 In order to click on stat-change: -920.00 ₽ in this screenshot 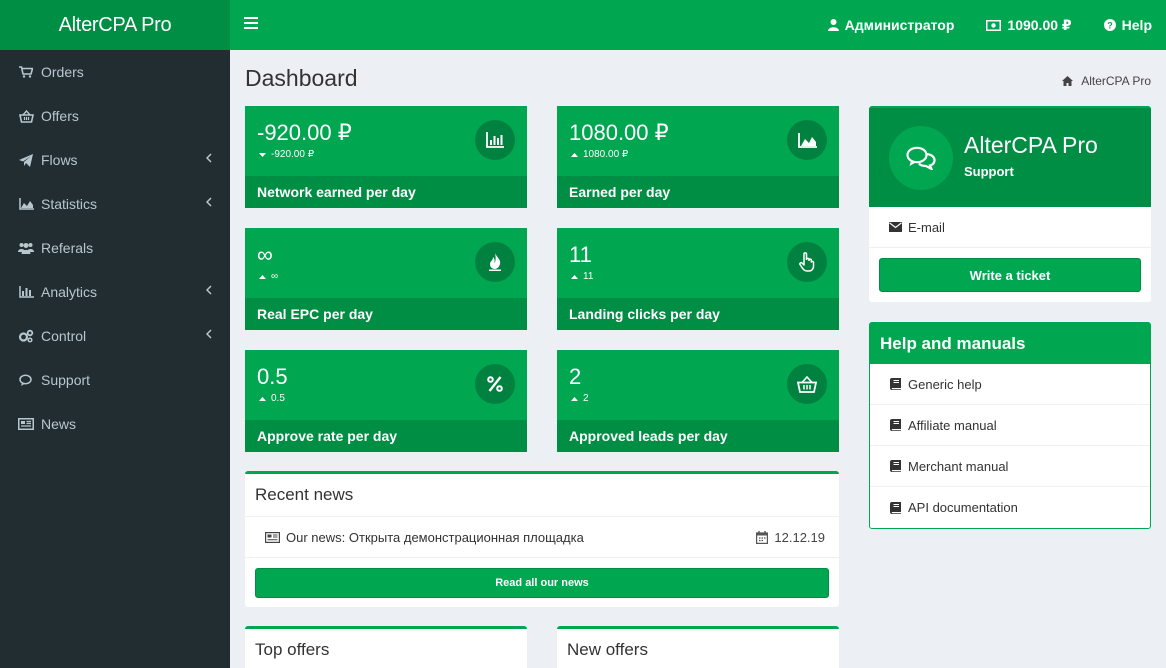, I will do `click(286, 154)`.